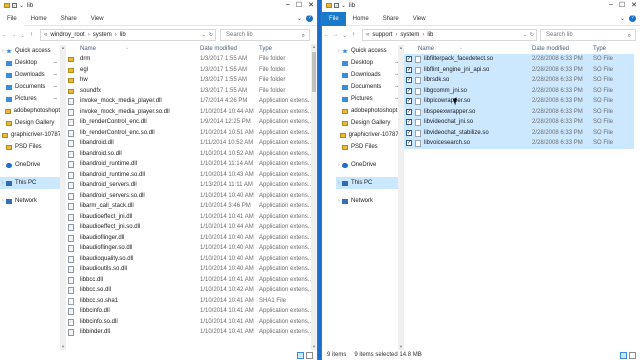 This screenshot has height=360, width=640. What do you see at coordinates (188, 91) in the screenshot?
I see `file-row: soundfx 1/3/2017 1:55 AM File folder` at bounding box center [188, 91].